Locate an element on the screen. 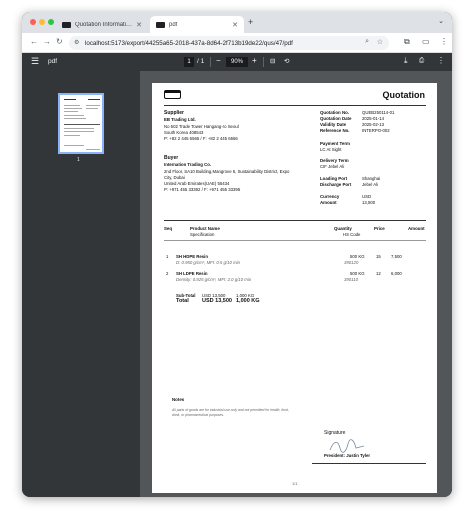 The image size is (474, 526). hamburger-menu-icon: ☰ is located at coordinates (35, 61).